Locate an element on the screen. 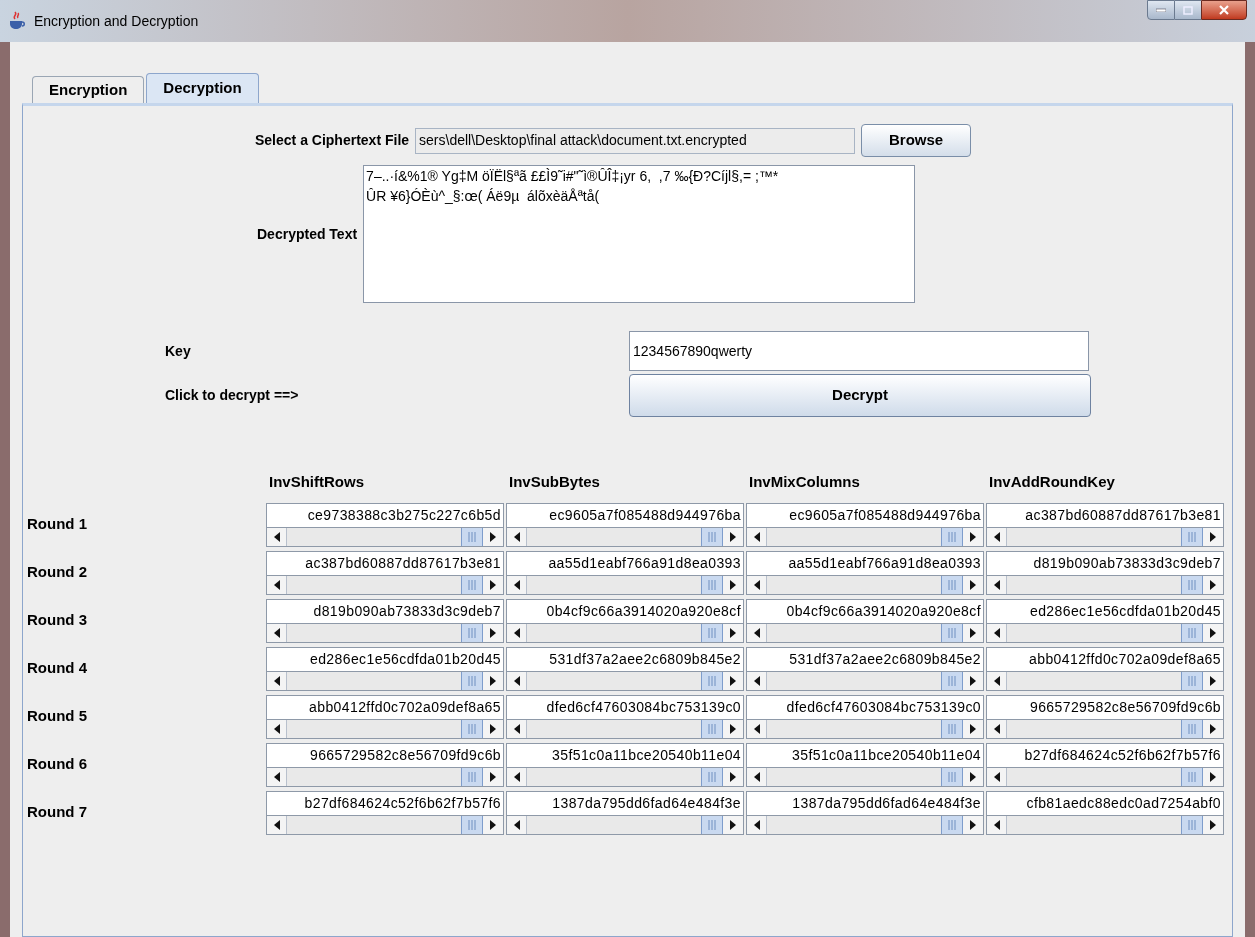 The width and height of the screenshot is (1255, 937). column-header: InvShiftRows is located at coordinates (316, 482).